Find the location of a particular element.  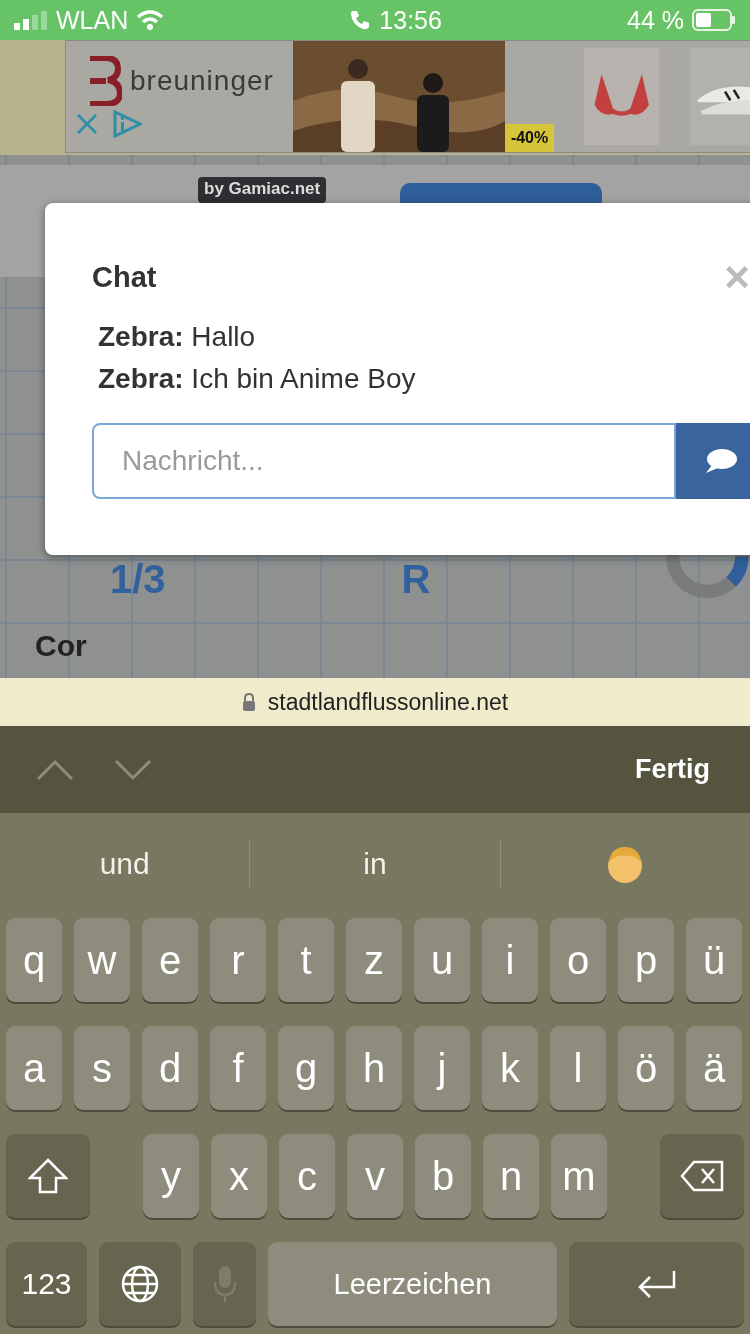

keyboard-key: n is located at coordinates (511, 1176).